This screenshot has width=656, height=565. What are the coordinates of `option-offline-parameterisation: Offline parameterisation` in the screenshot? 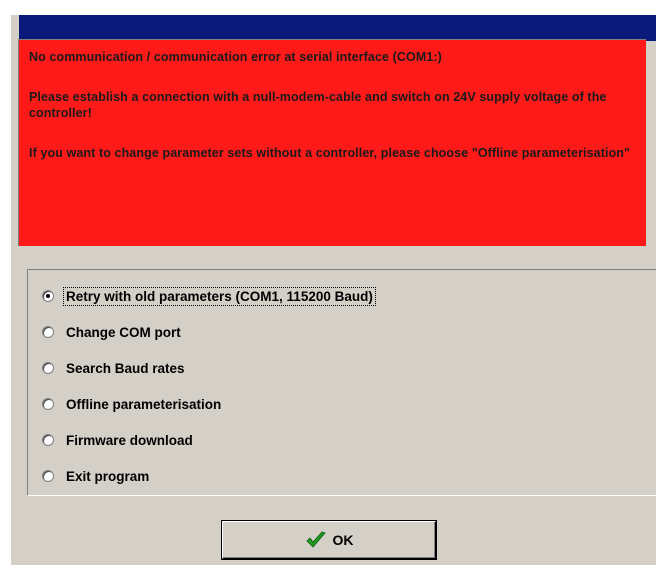 It's located at (132, 404).